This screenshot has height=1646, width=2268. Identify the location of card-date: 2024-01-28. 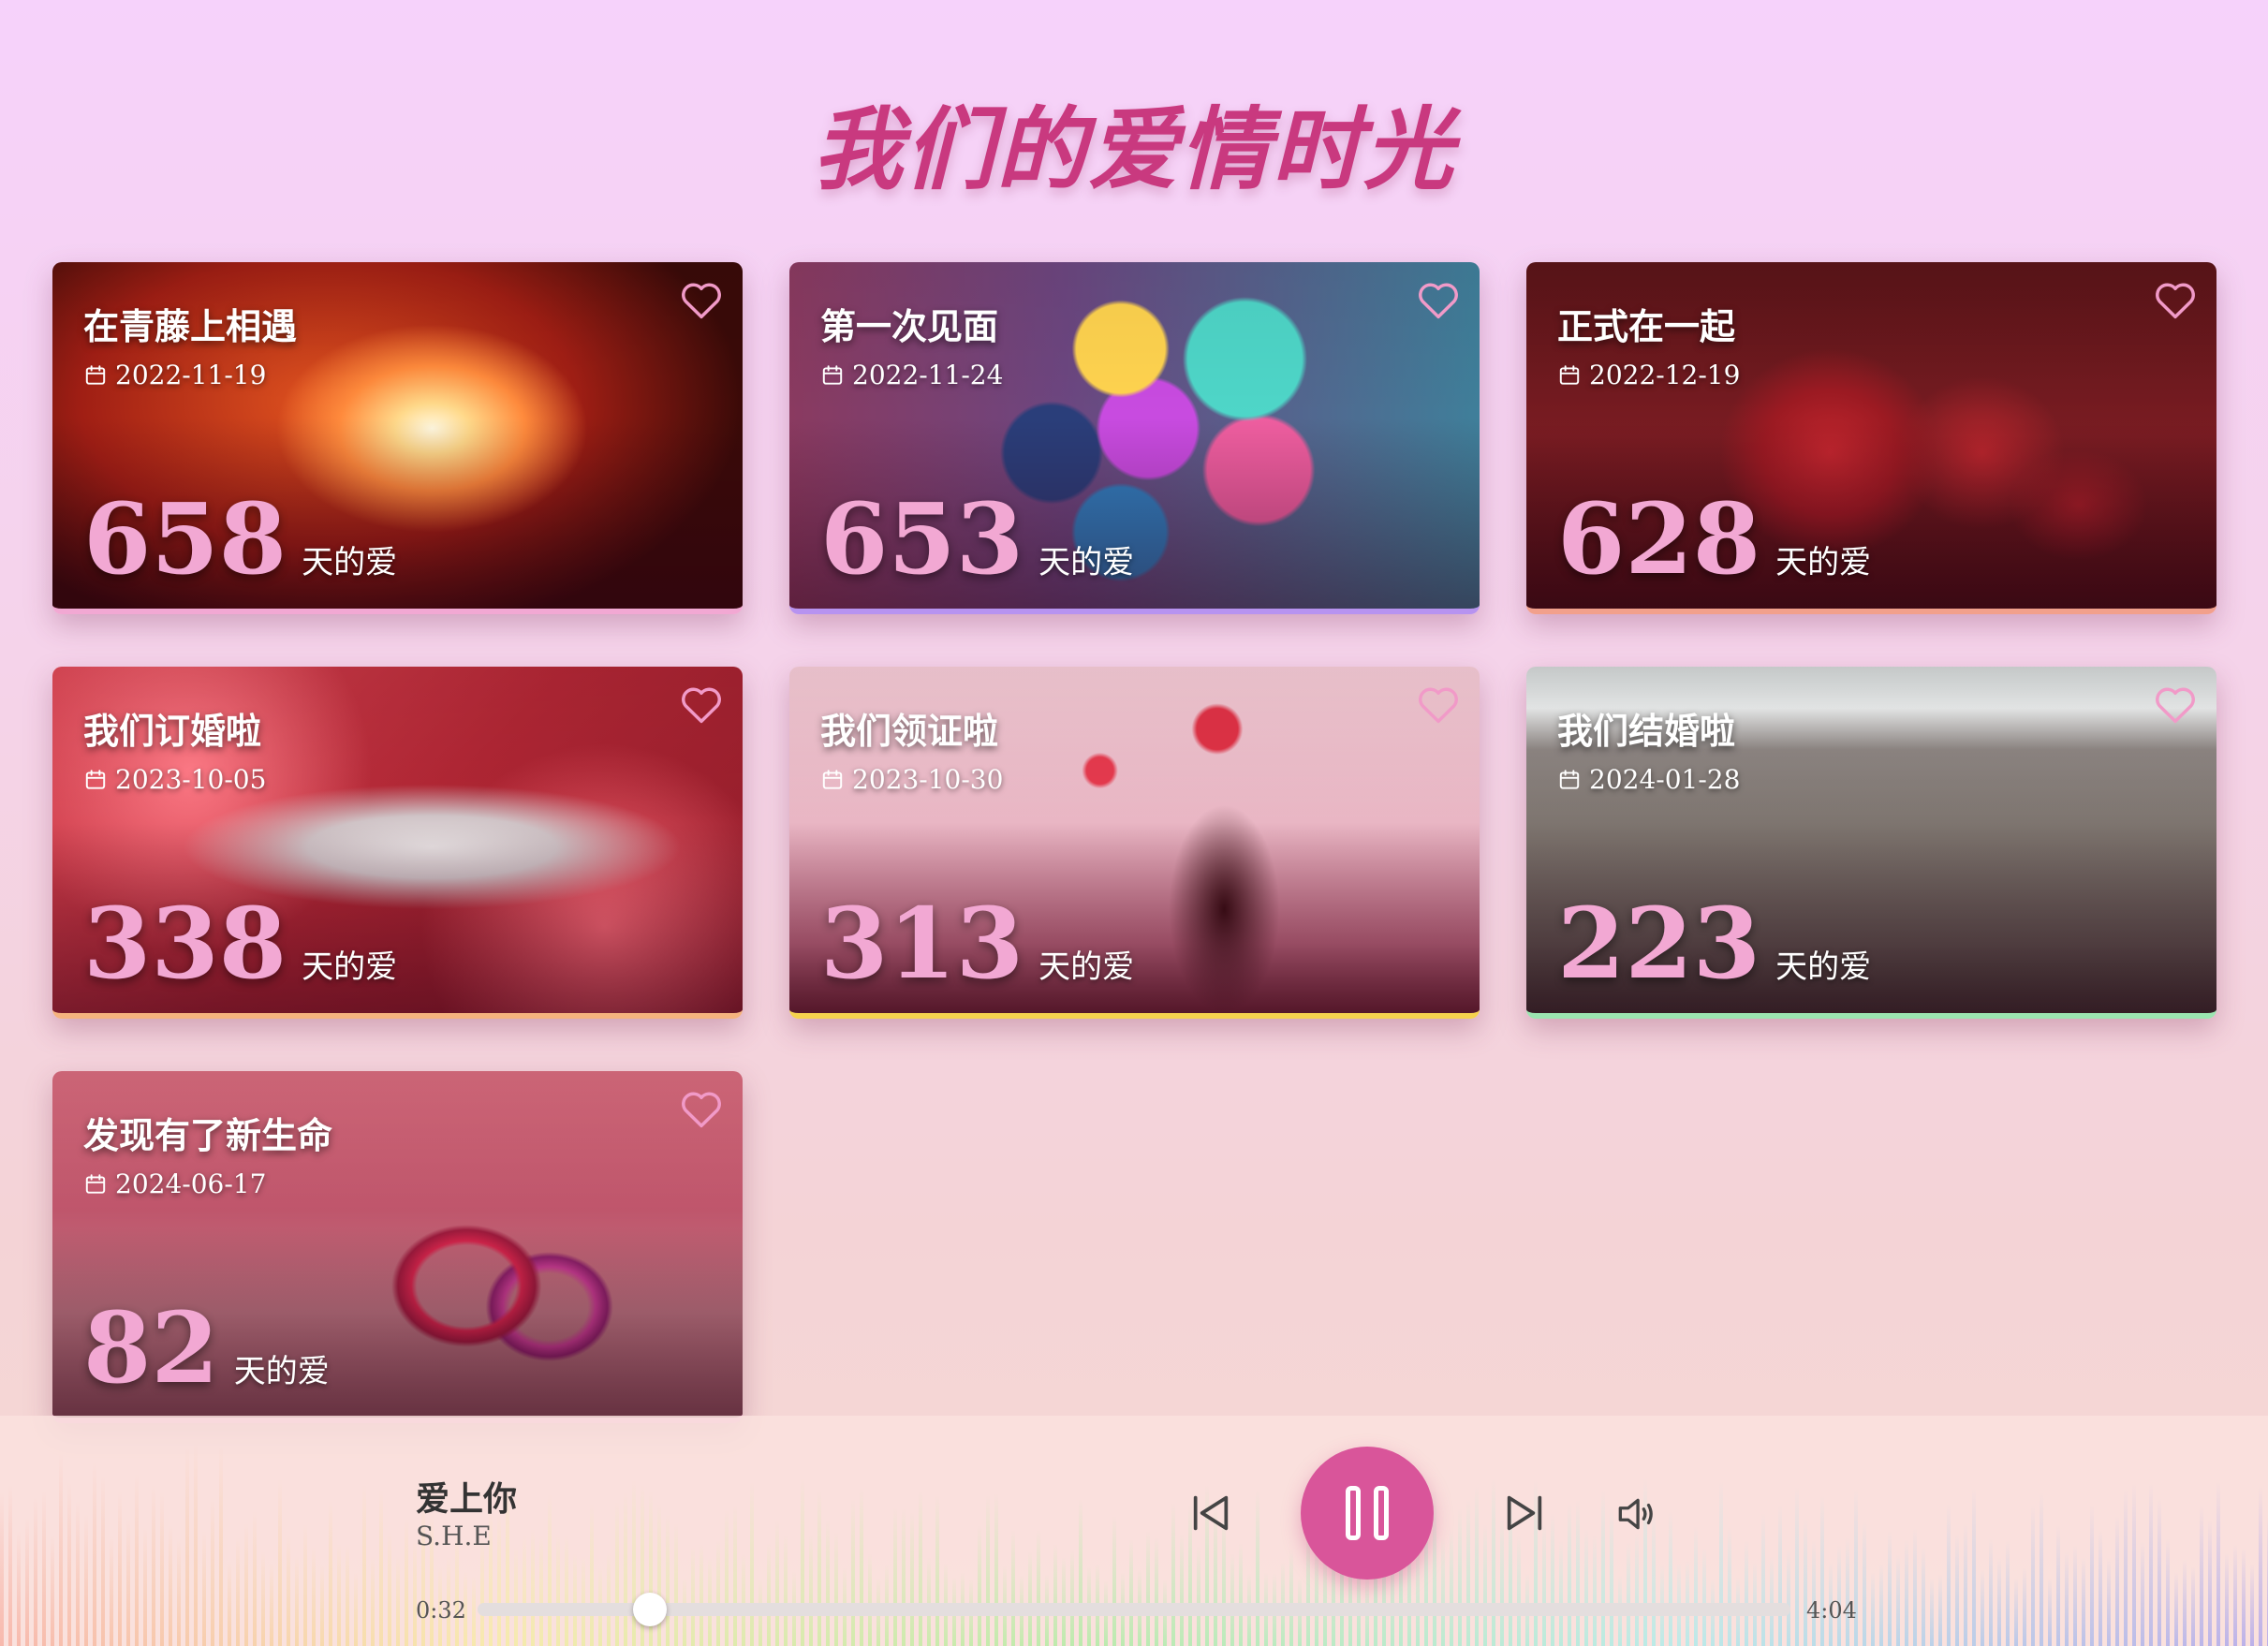
(1665, 779).